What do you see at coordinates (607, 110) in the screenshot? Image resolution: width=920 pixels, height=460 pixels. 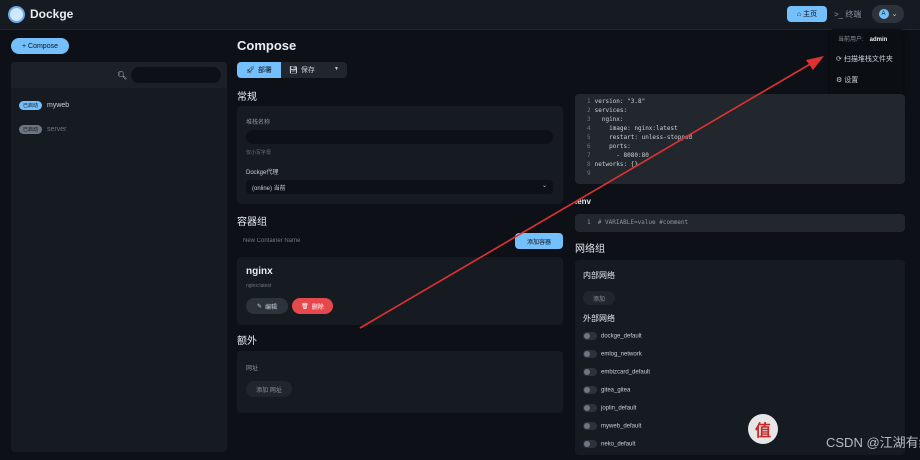 I see `code-line: 2 services:` at bounding box center [607, 110].